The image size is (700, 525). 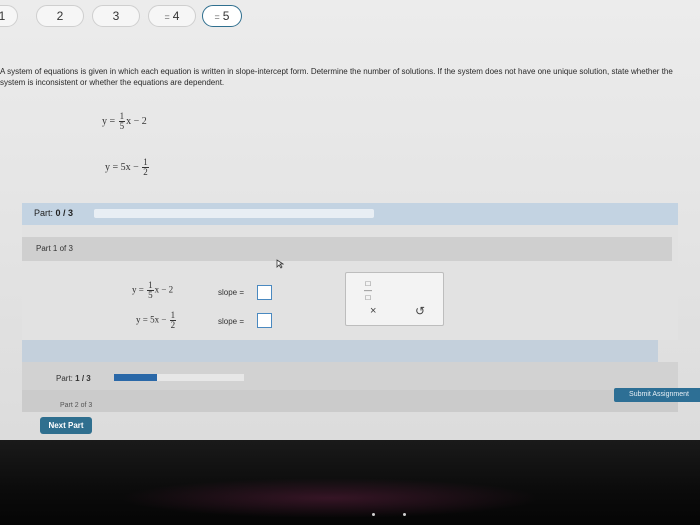 What do you see at coordinates (73, 378) in the screenshot?
I see `progress-status: Part: 1 / 3` at bounding box center [73, 378].